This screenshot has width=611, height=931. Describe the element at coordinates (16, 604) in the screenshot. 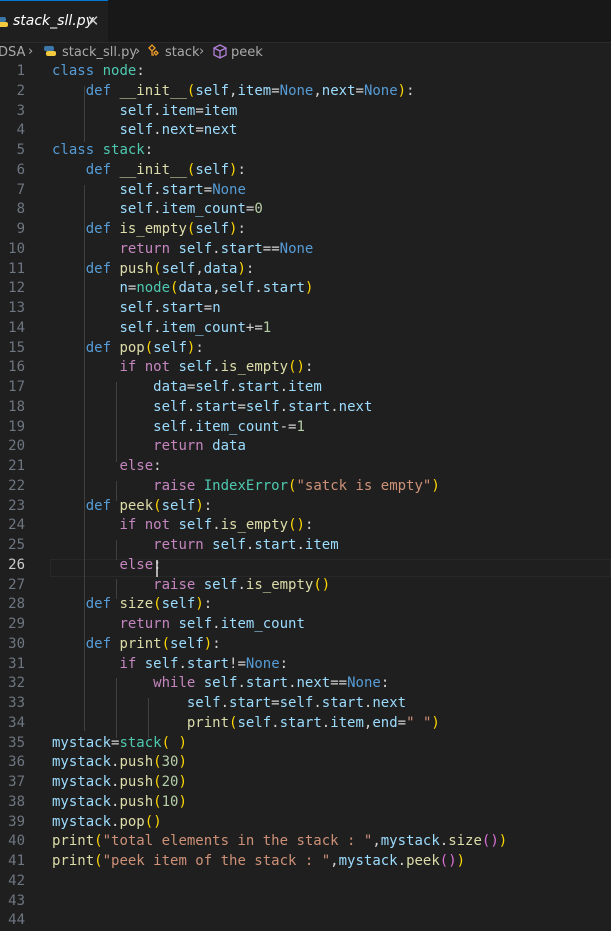

I see `line-number: 28` at that location.